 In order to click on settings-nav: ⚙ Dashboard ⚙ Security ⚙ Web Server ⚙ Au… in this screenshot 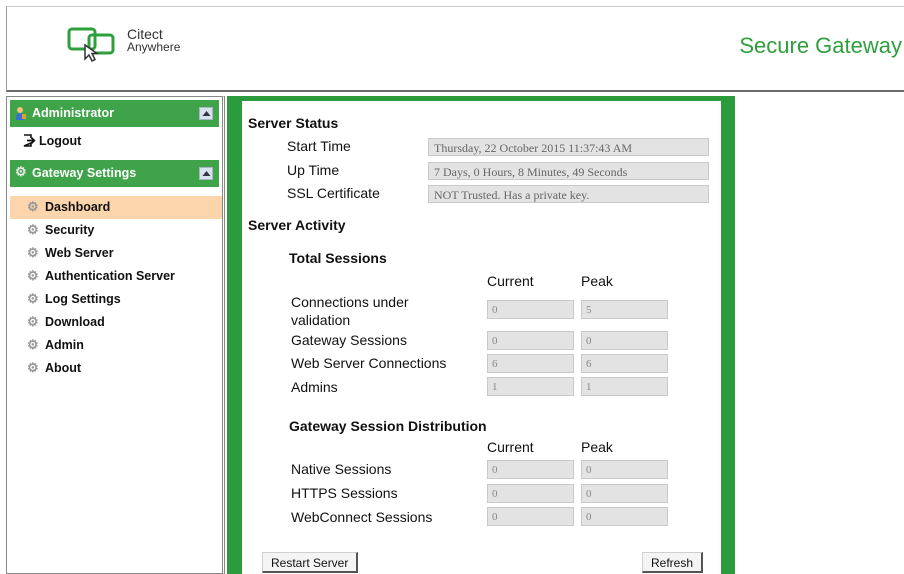, I will do `click(116, 288)`.